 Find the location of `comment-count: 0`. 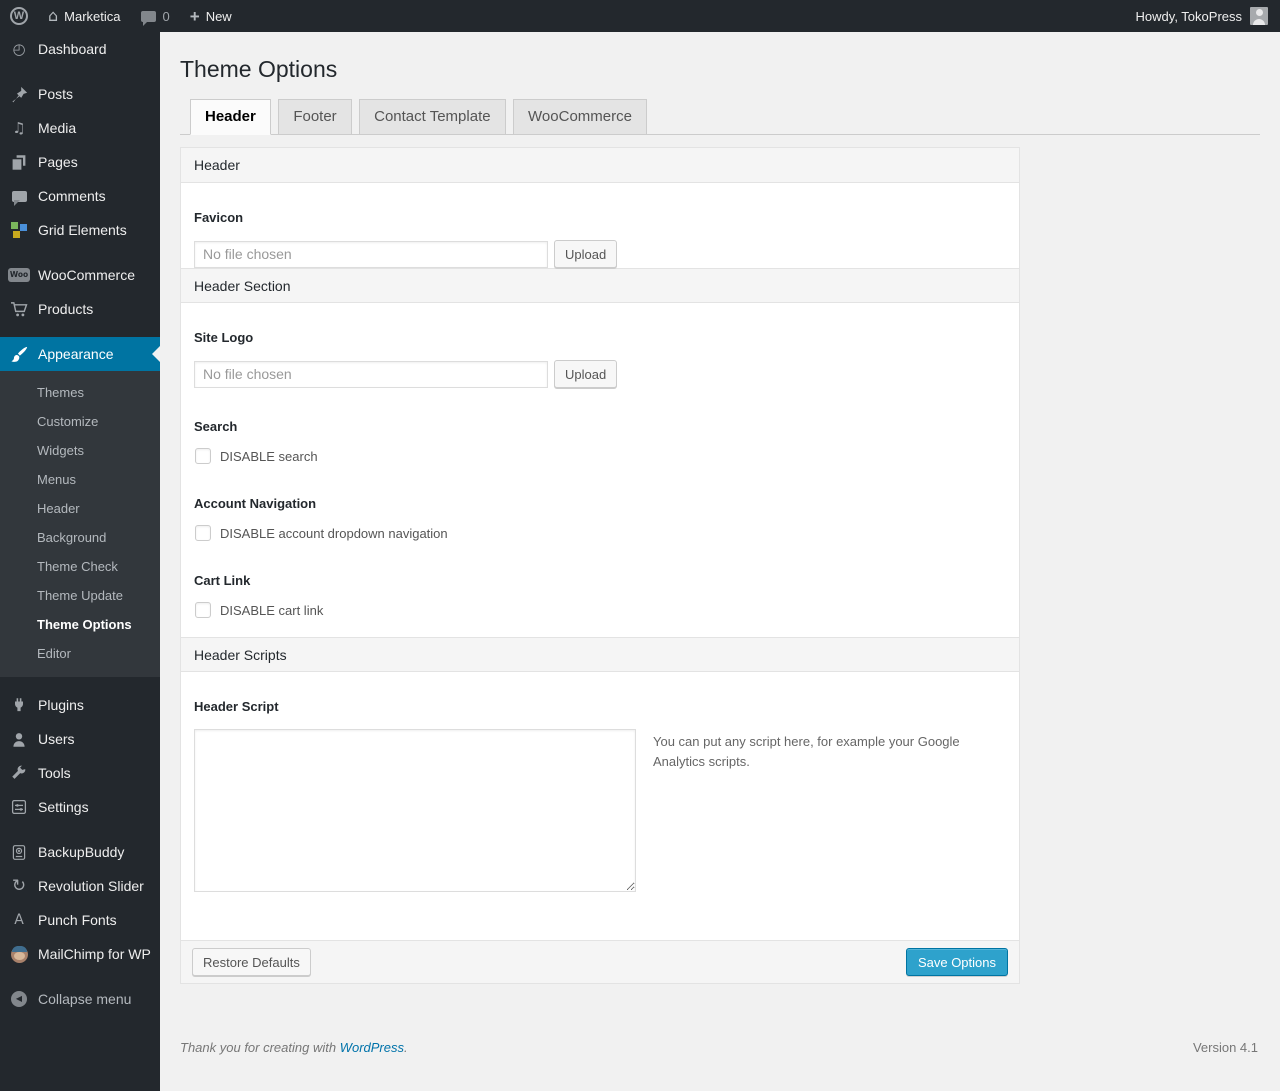

comment-count: 0 is located at coordinates (166, 16).